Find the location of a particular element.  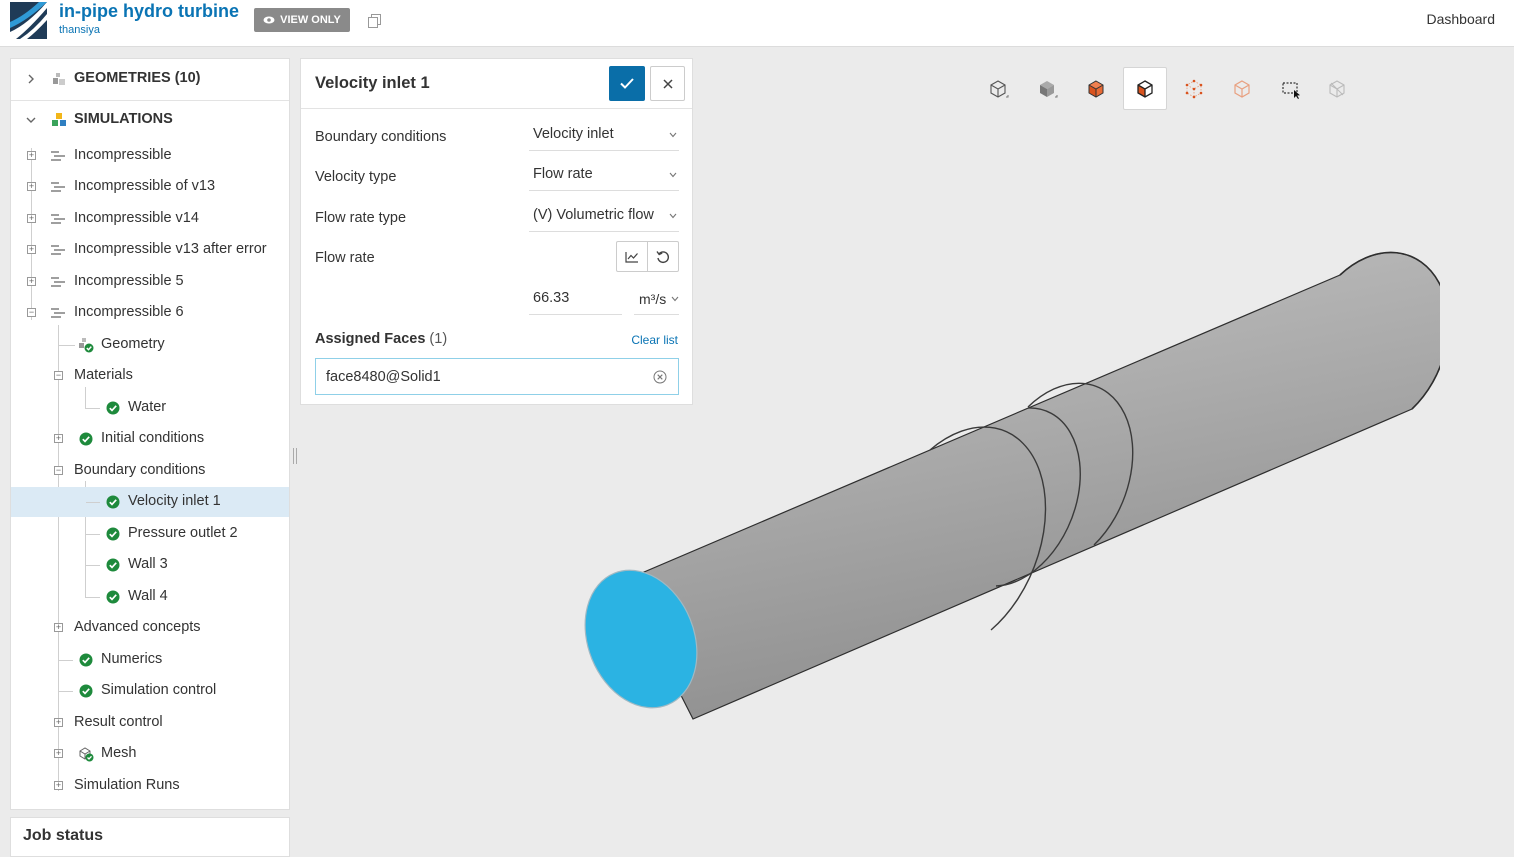

geometry-check-icon is located at coordinates (86, 345).